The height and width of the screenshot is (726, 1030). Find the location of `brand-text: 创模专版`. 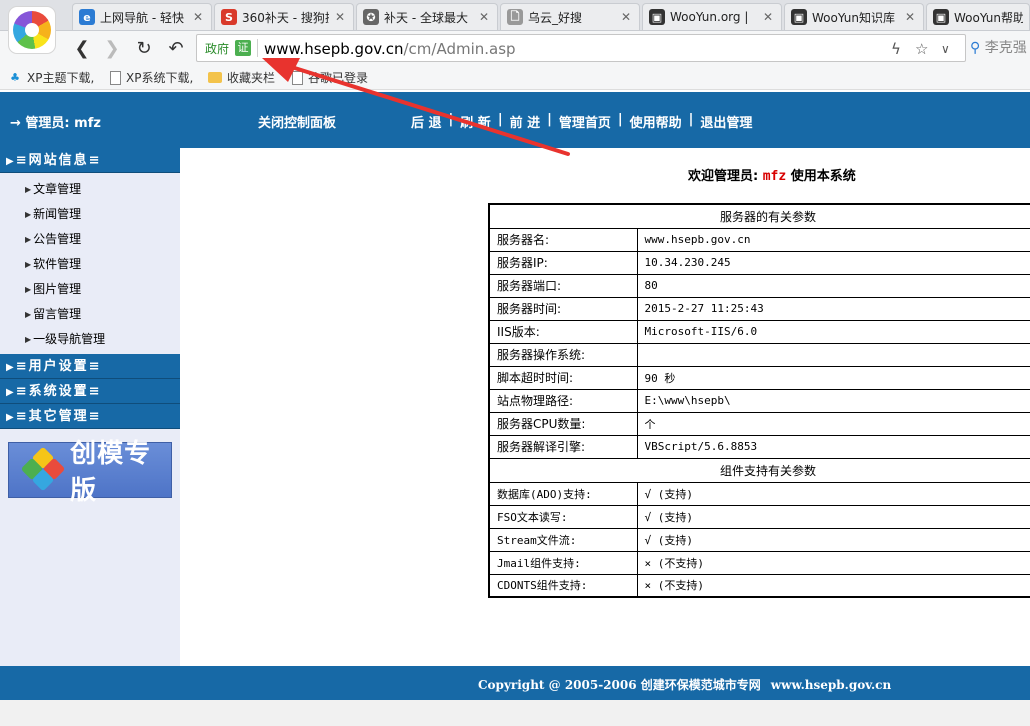

brand-text: 创模专版 is located at coordinates (111, 472).